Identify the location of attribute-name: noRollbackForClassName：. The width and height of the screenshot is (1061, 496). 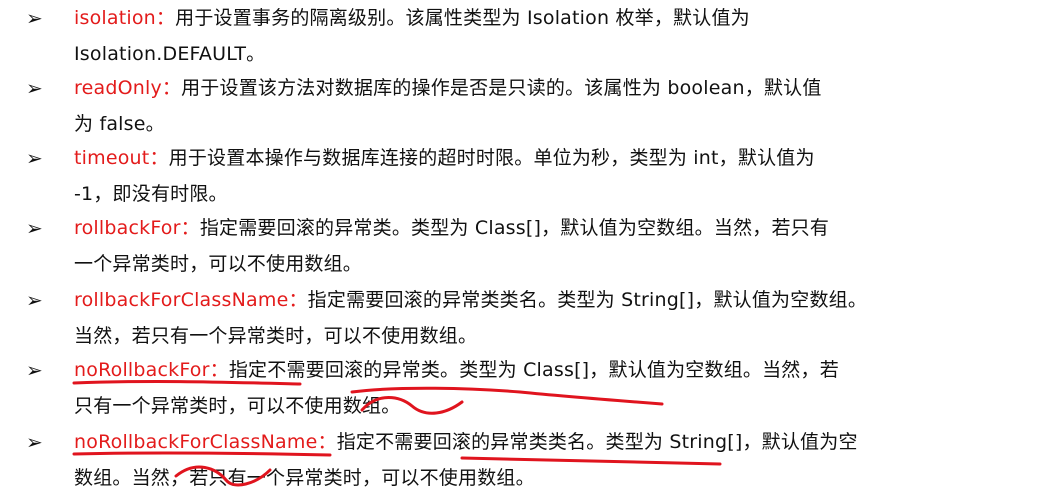
(205, 442).